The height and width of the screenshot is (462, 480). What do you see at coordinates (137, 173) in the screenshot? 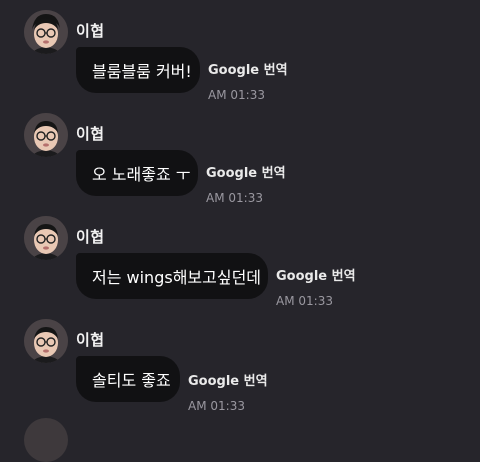
I see `message-bubble: 오 노래좋죠 ㅜ` at bounding box center [137, 173].